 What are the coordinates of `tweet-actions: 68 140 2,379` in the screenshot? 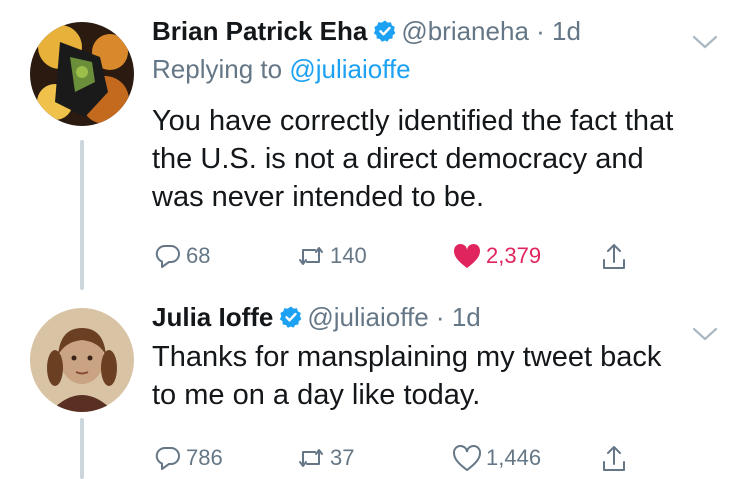 It's located at (441, 259).